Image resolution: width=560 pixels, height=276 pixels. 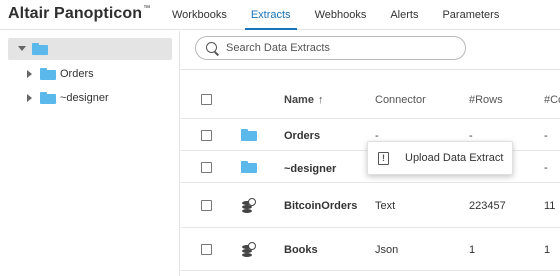 I want to click on tree-root-item, so click(x=90, y=49).